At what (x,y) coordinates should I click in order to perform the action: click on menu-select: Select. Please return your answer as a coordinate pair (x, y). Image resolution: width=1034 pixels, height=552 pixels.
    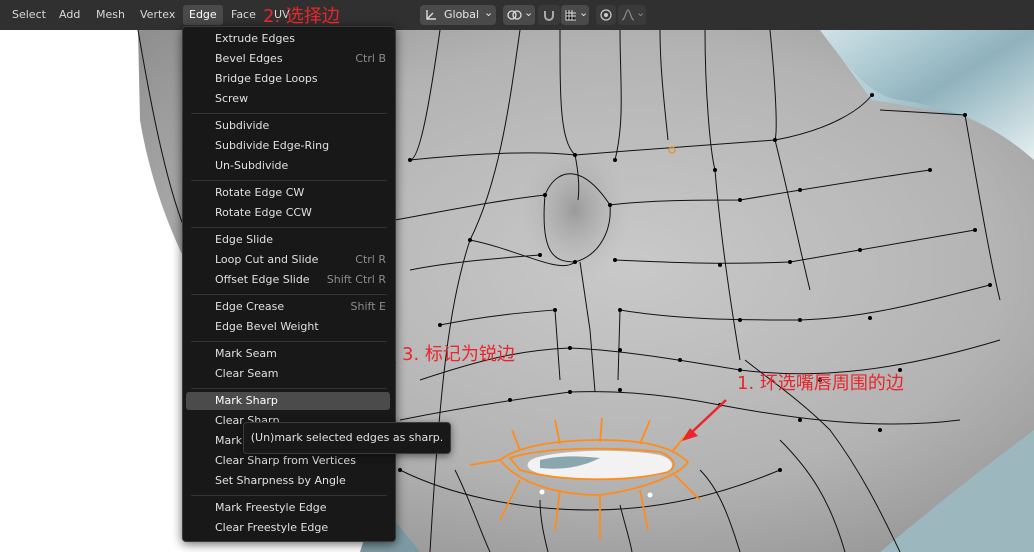
    Looking at the image, I should click on (29, 15).